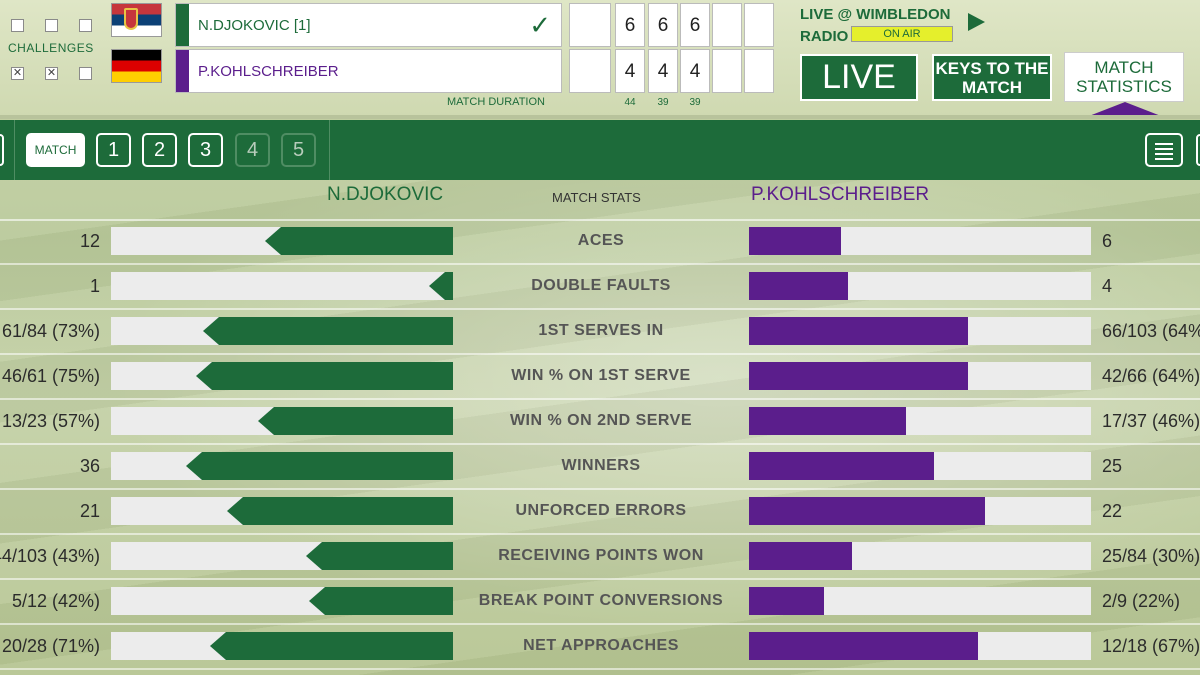 The image size is (1200, 675). Describe the element at coordinates (55, 150) in the screenshot. I see `tab-match: MATCH` at that location.